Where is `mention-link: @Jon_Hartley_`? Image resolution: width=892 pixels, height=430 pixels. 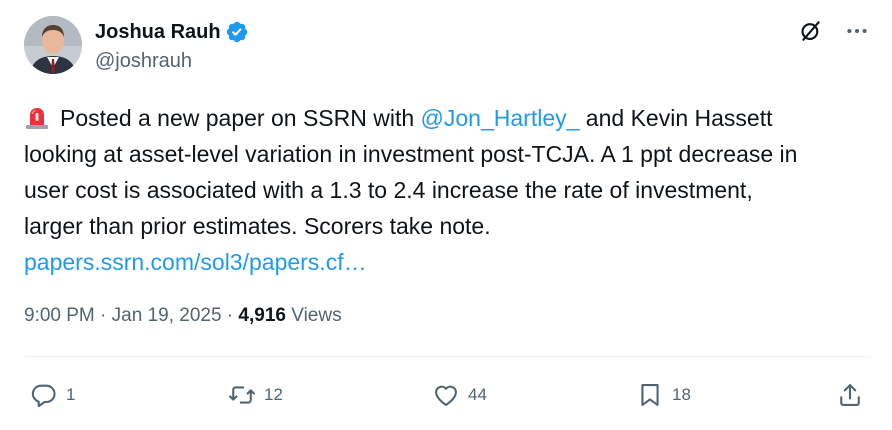
mention-link: @Jon_Hartley_ is located at coordinates (500, 118).